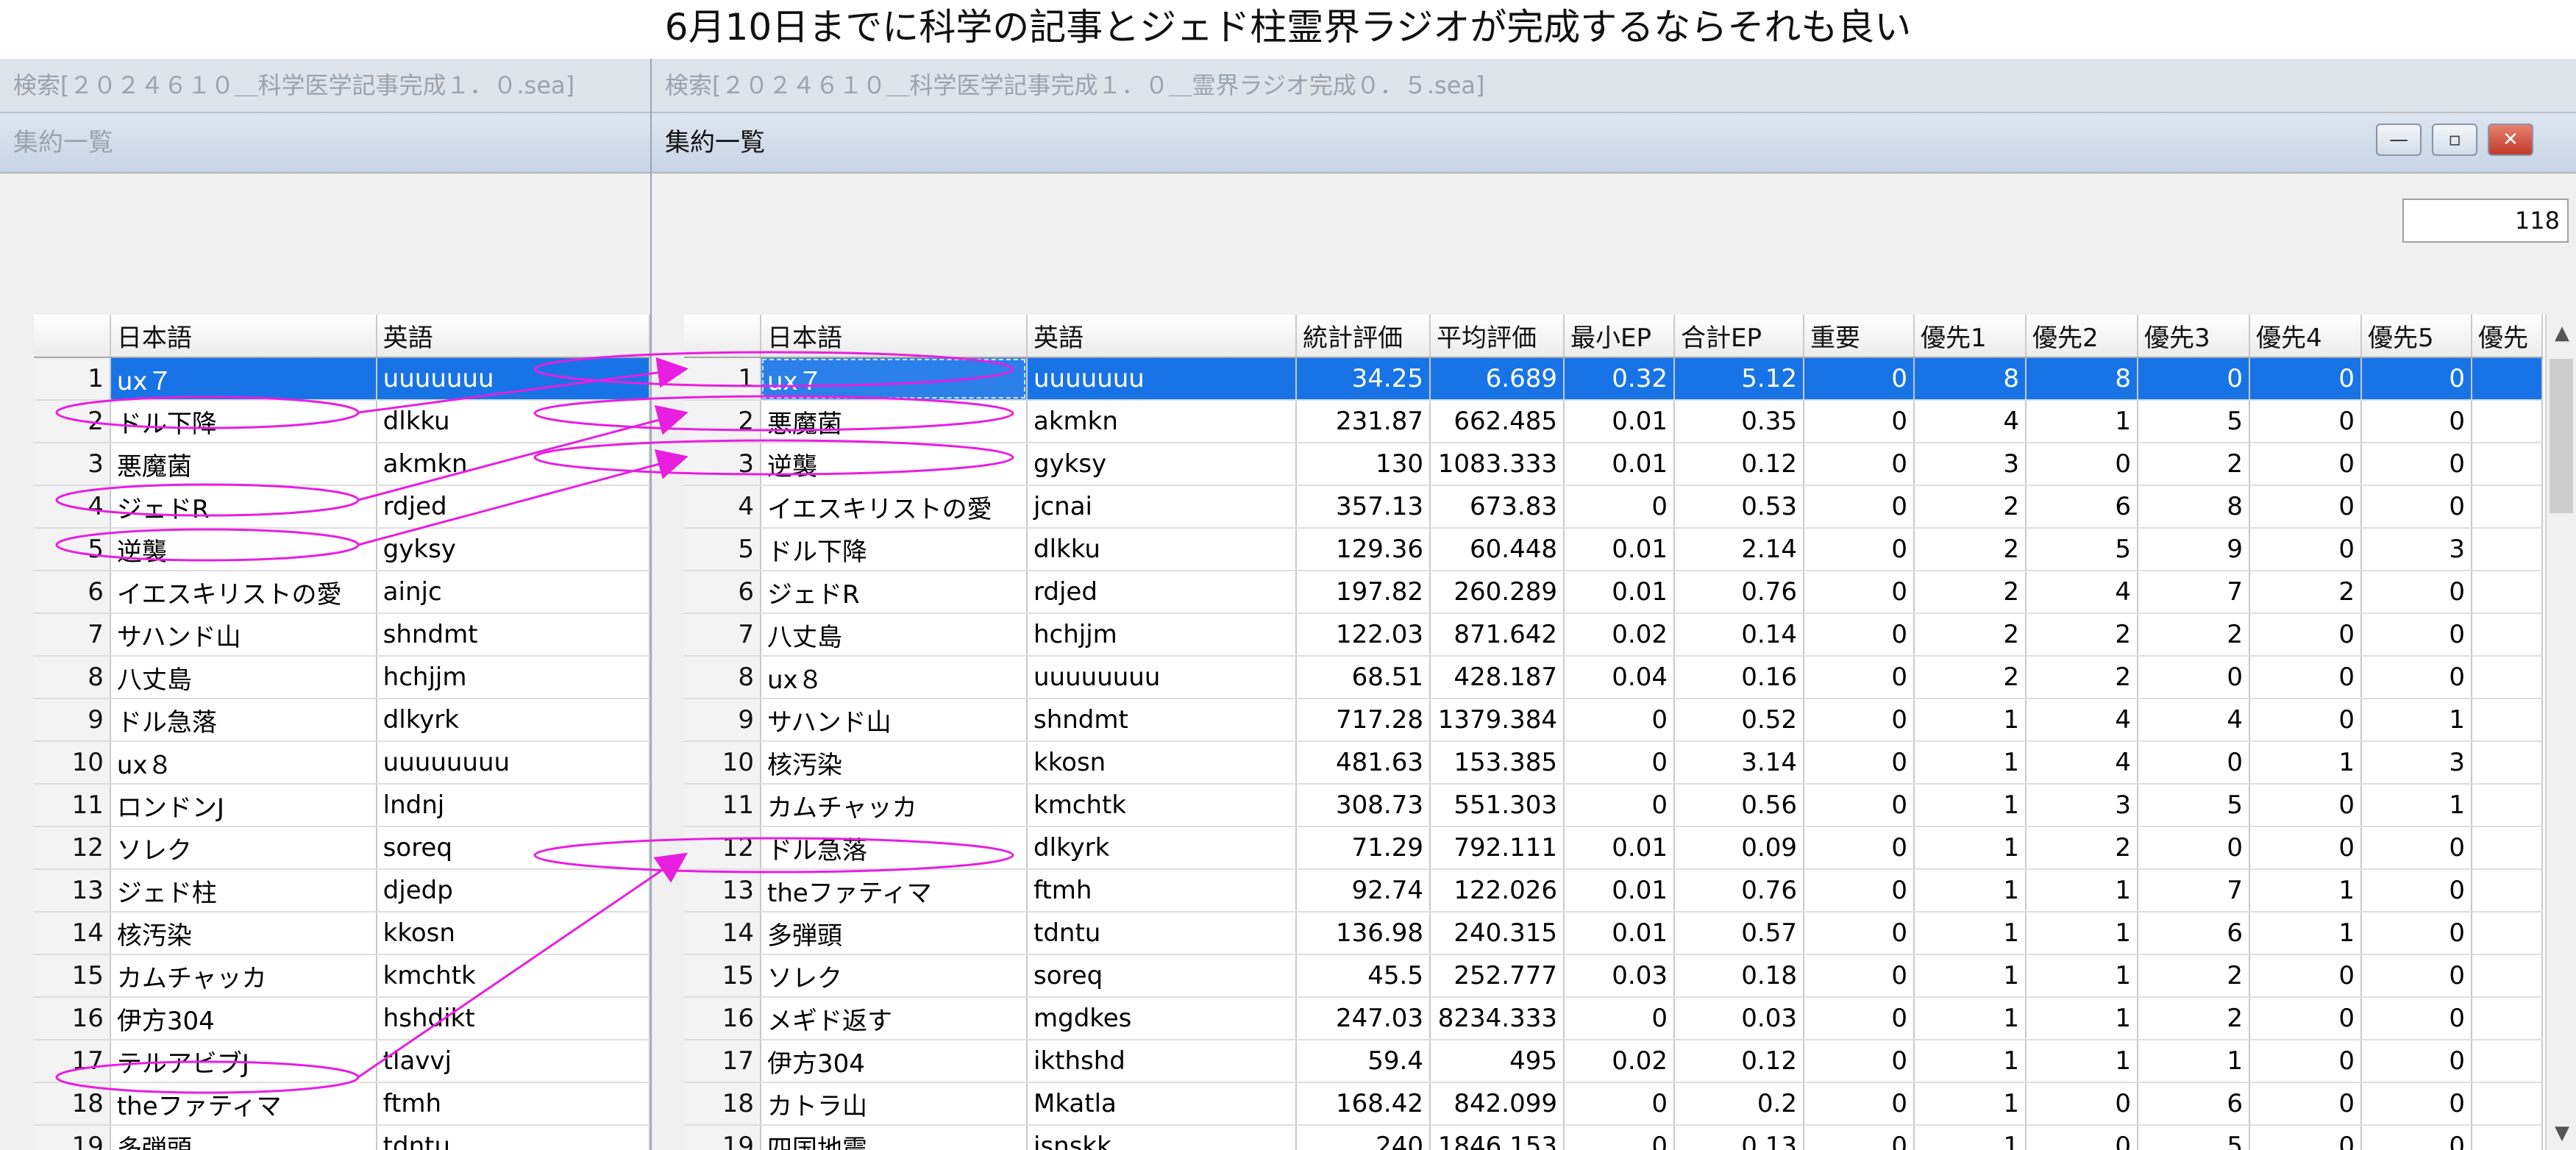 Image resolution: width=2576 pixels, height=1150 pixels. I want to click on value-cell: 662.485, so click(1497, 422).